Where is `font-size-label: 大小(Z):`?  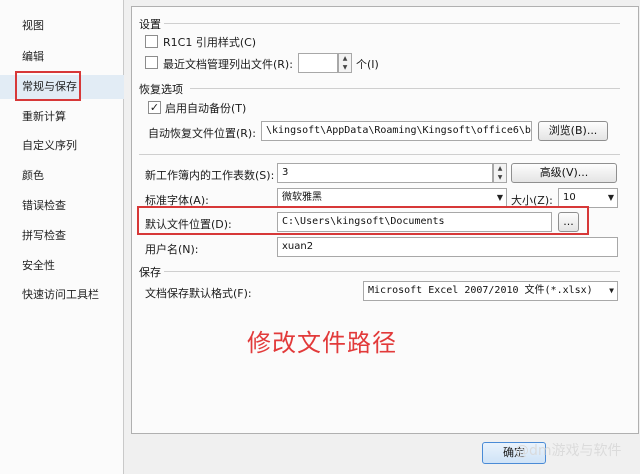 font-size-label: 大小(Z): is located at coordinates (532, 200).